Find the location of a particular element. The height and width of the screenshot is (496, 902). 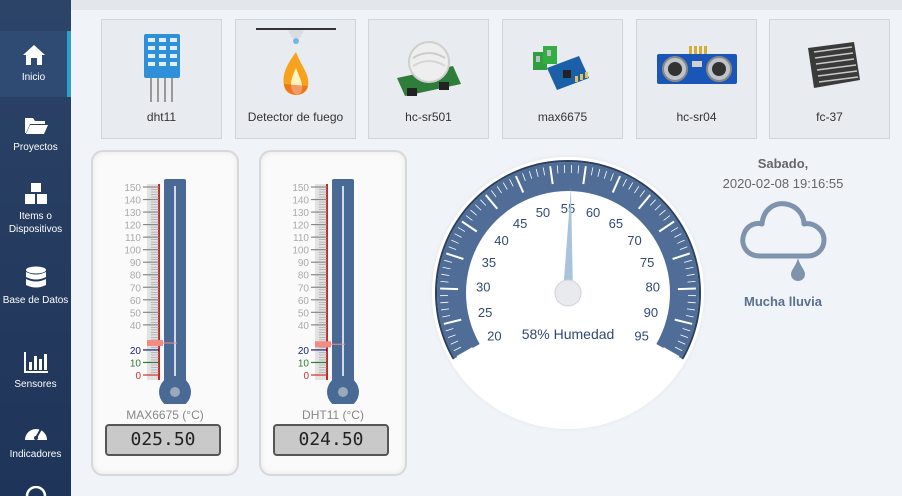

sensor-card-hc-sr501: hc-sr501 is located at coordinates (428, 79).